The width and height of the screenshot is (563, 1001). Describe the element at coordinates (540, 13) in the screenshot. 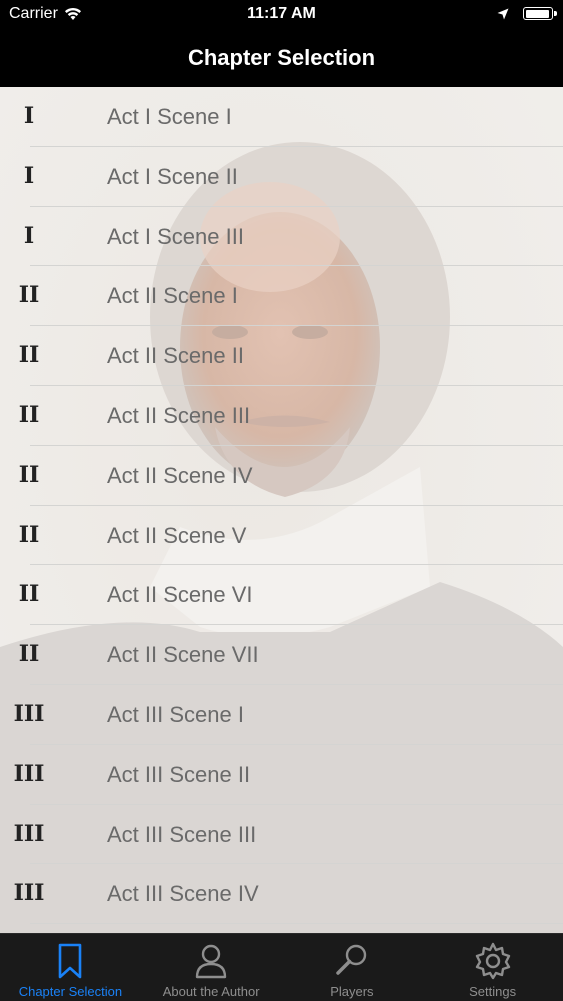

I see `battery-icon` at that location.